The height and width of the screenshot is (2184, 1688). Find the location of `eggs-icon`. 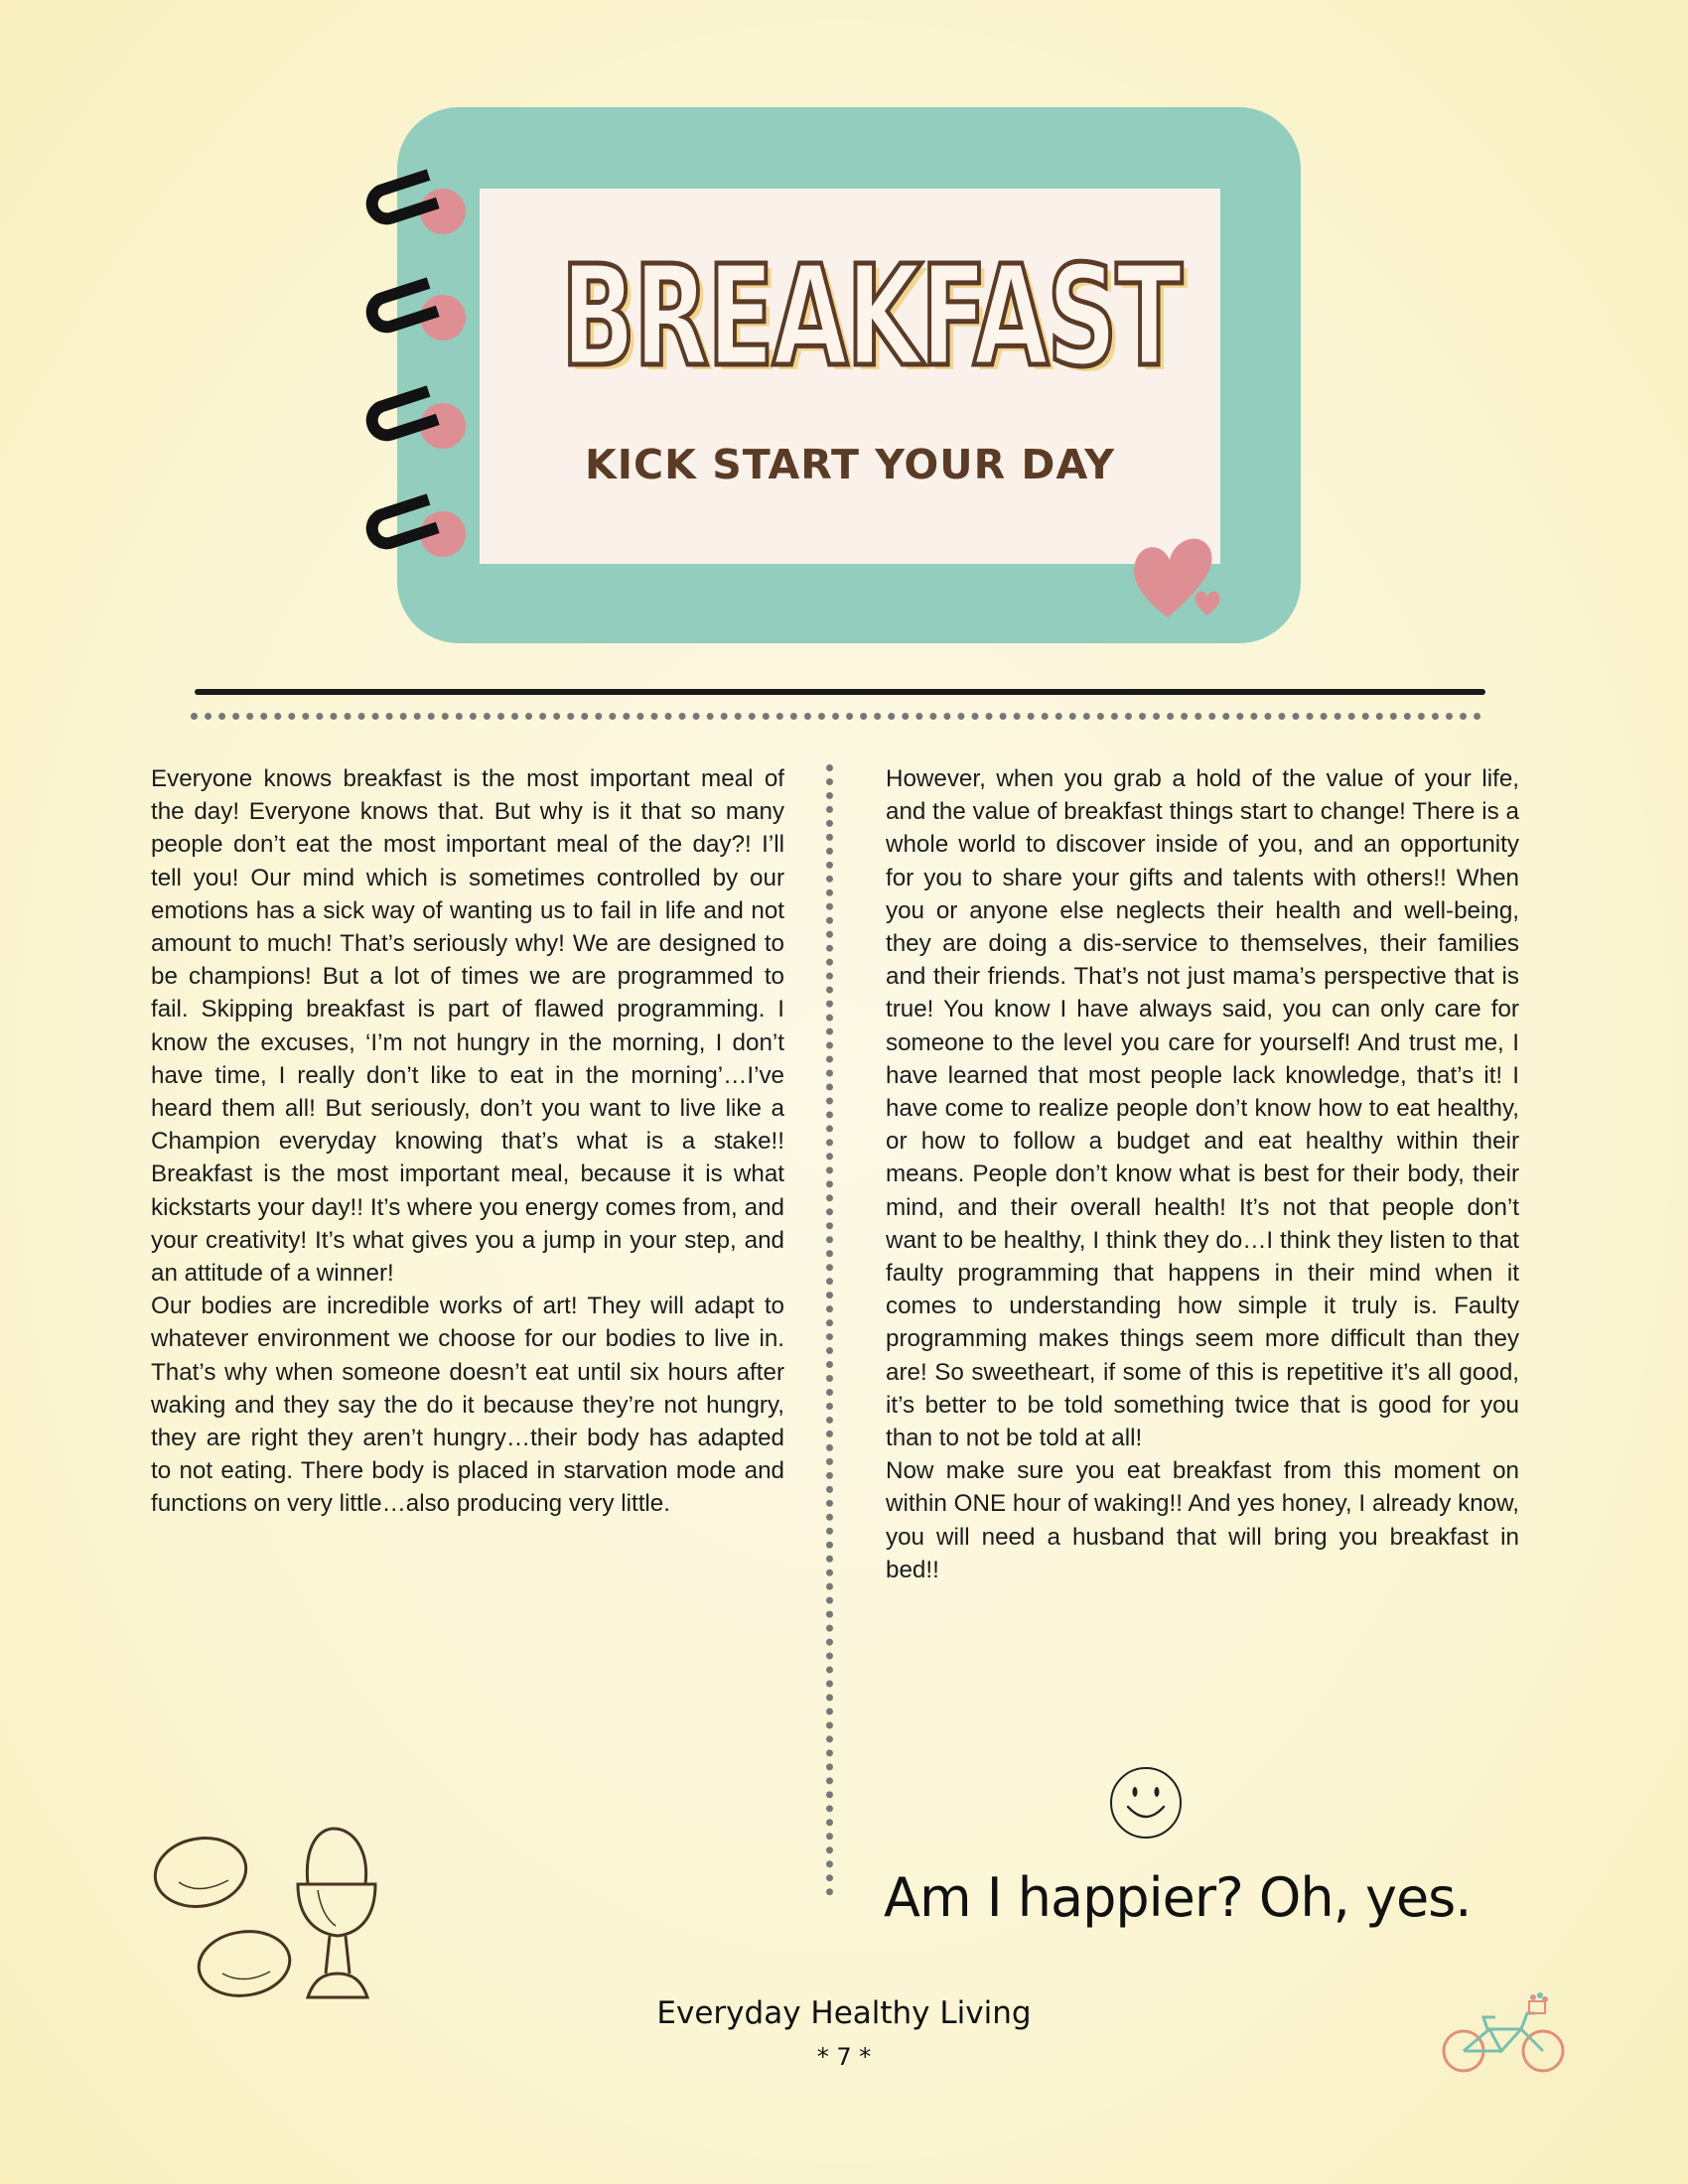

eggs-icon is located at coordinates (265, 1913).